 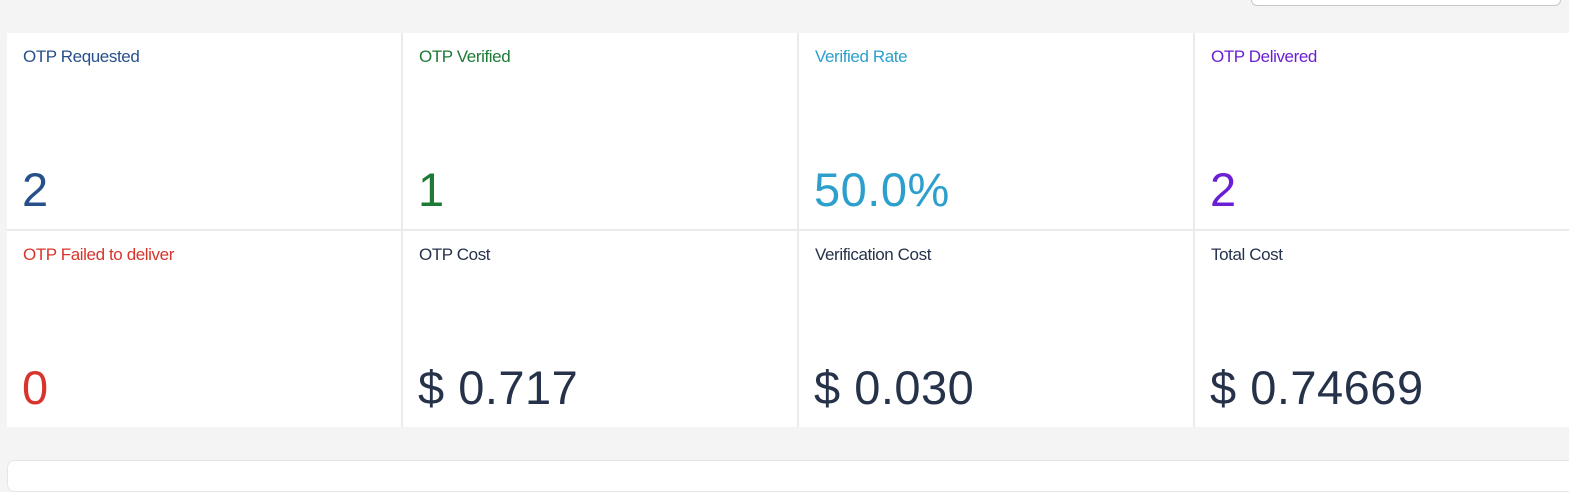 What do you see at coordinates (996, 131) in the screenshot?
I see `stat-card-verified-rate: Verified Rate 50.0%` at bounding box center [996, 131].